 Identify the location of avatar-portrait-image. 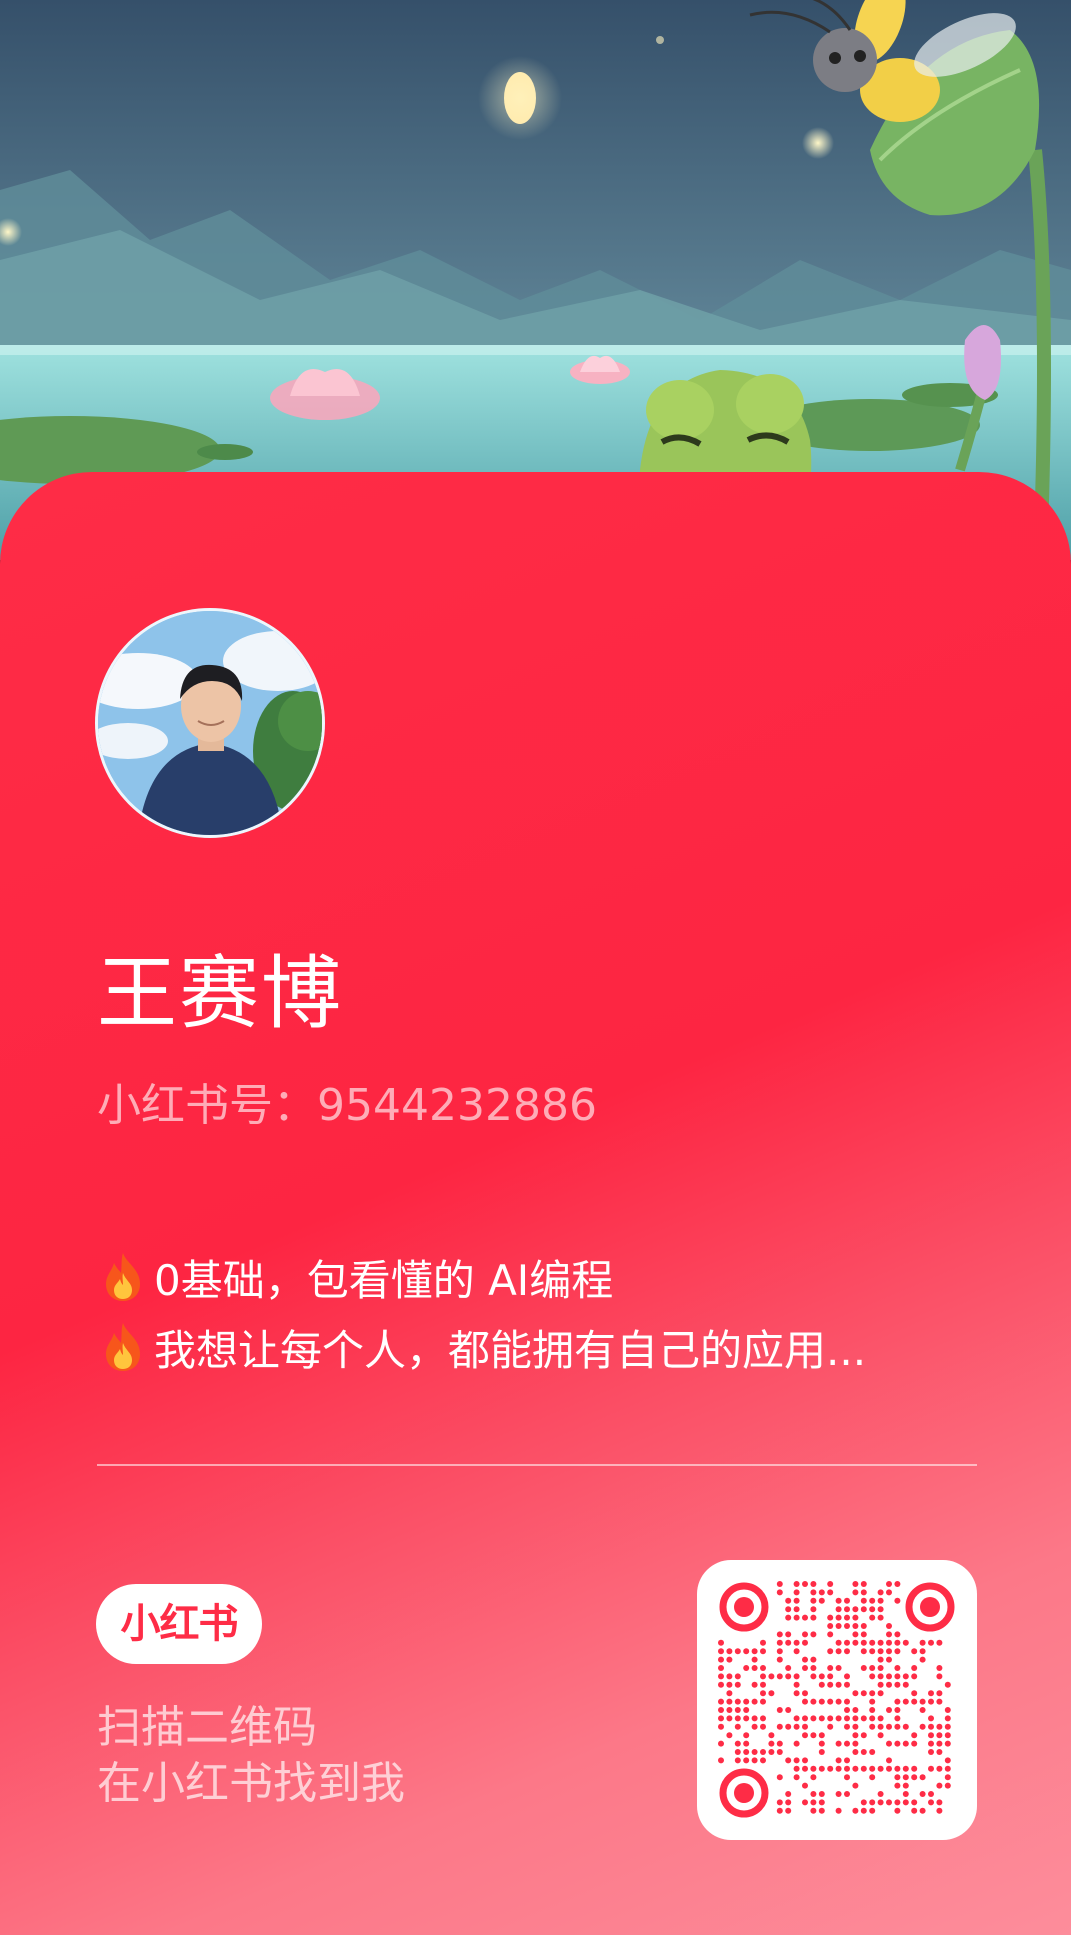
(210, 723).